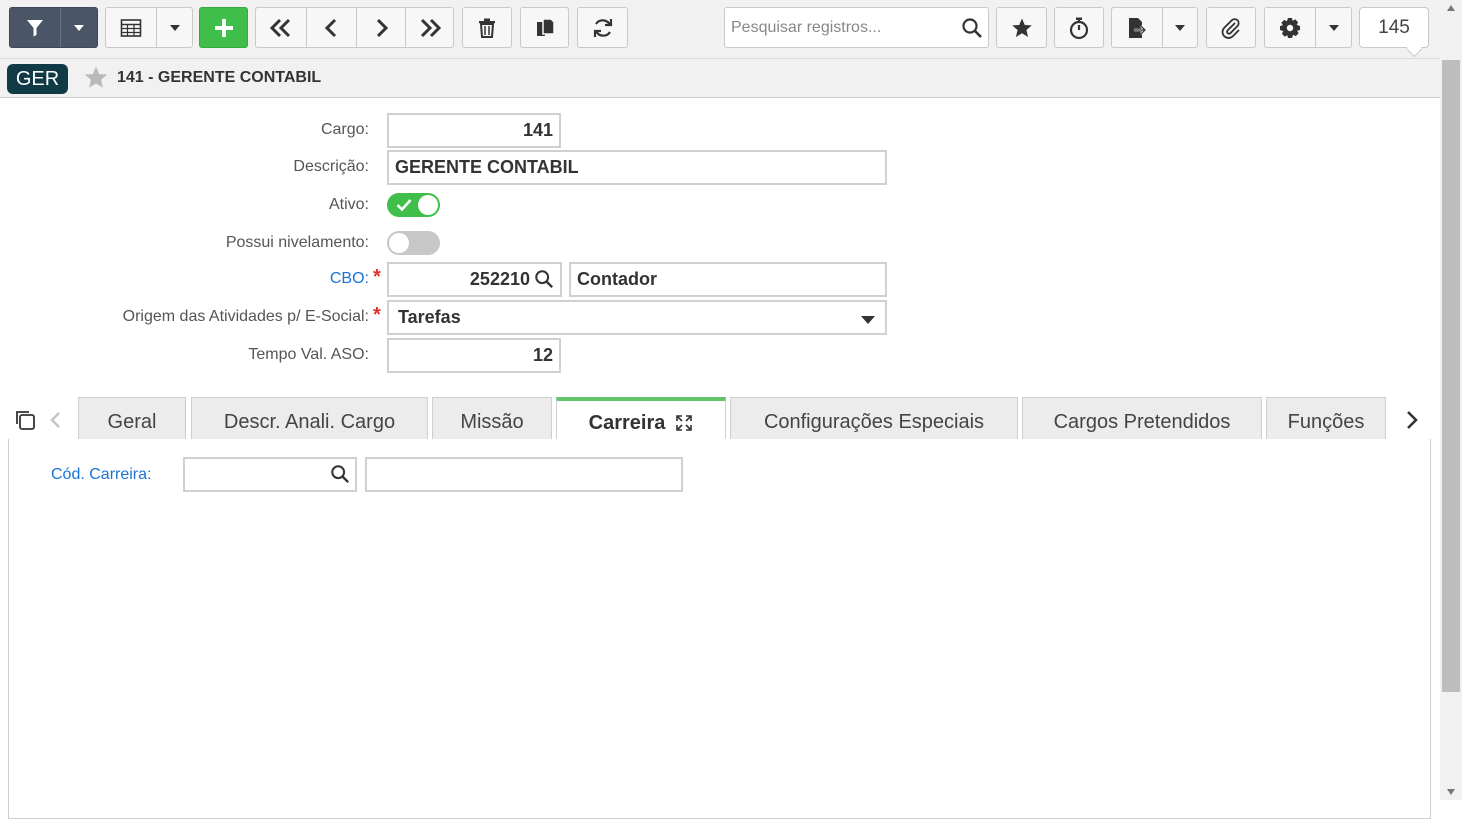 This screenshot has width=1462, height=819. Describe the element at coordinates (377, 277) in the screenshot. I see `cbo-required-mark: *` at that location.